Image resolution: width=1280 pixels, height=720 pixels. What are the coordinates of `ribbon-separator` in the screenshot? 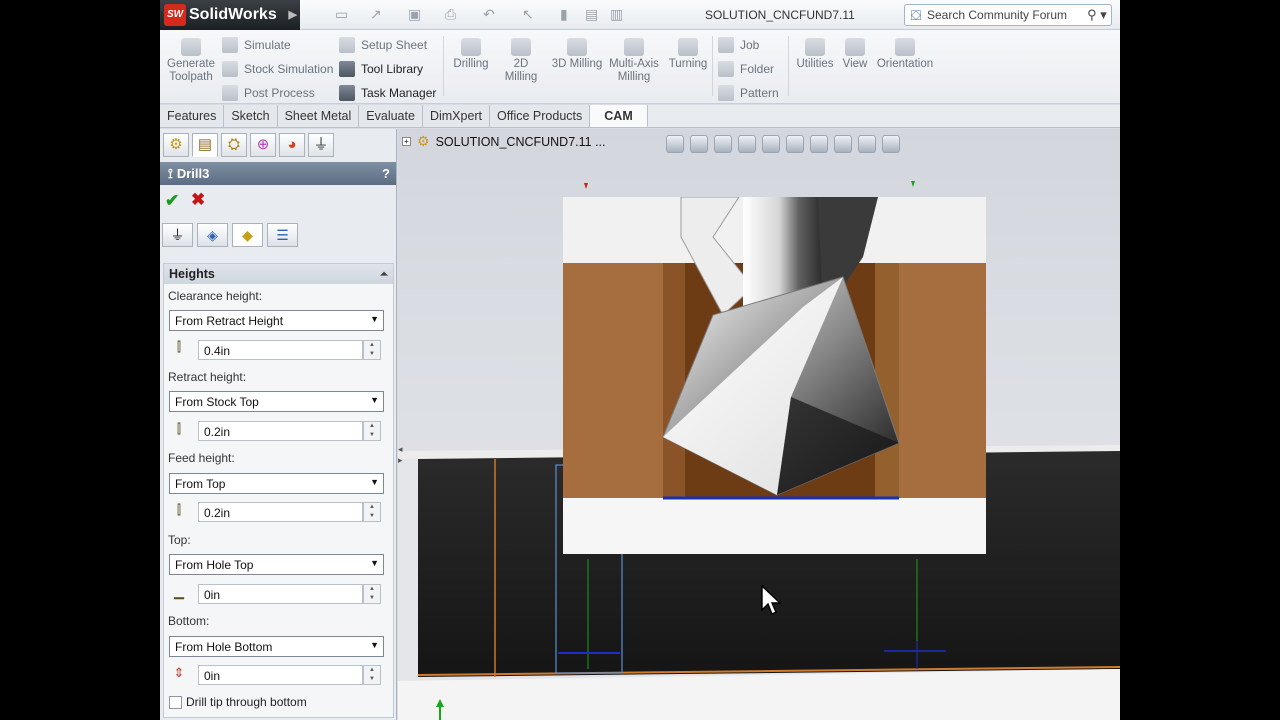 It's located at (712, 66).